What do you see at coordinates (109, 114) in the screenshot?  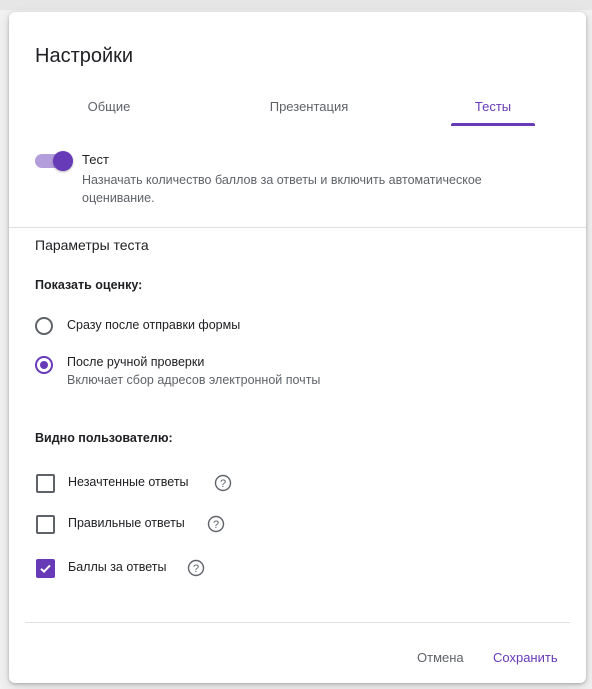 I see `tab-general: Общие` at bounding box center [109, 114].